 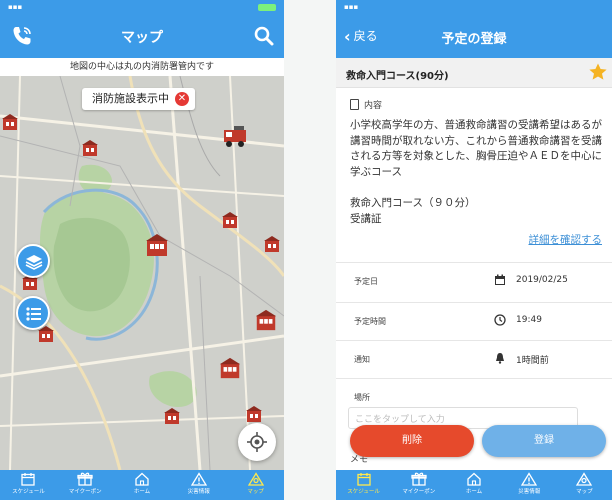 I want to click on close-icon: ✕, so click(x=182, y=99).